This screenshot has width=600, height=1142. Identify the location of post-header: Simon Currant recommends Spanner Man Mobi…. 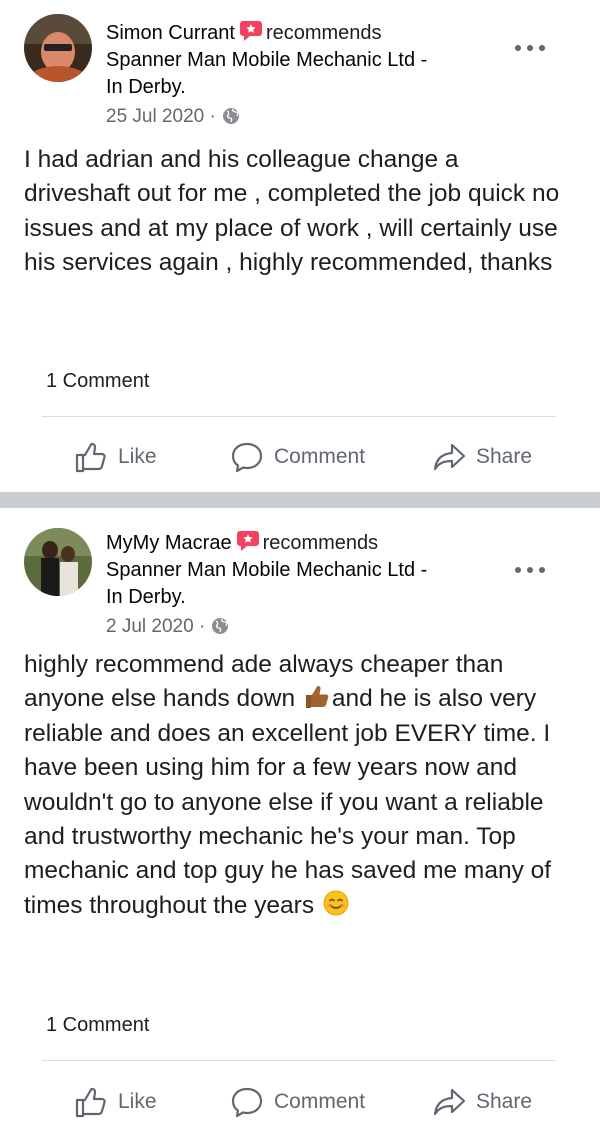
(313, 75).